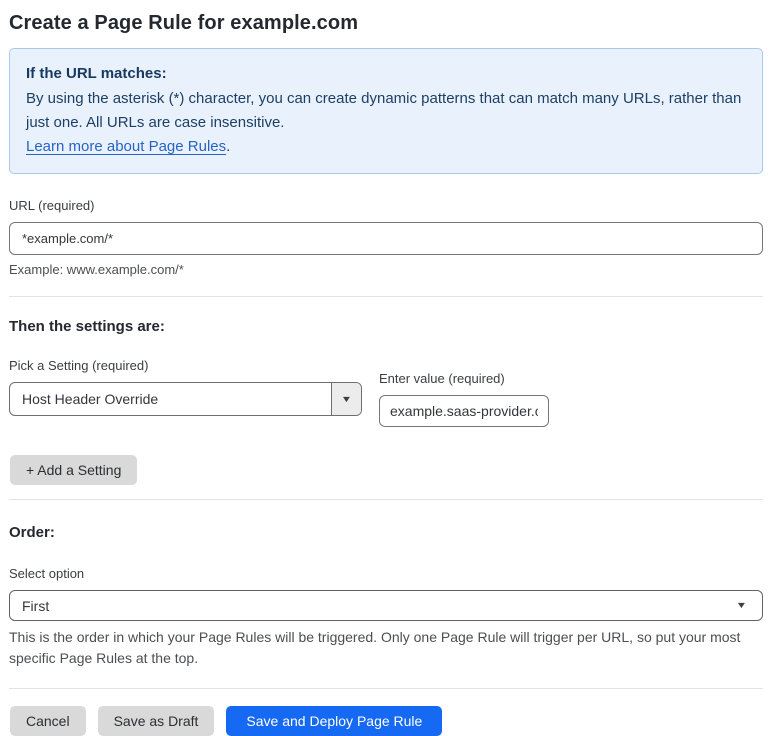 This screenshot has width=772, height=736. I want to click on url-example-text: Example: www.example.com/*, so click(96, 269).